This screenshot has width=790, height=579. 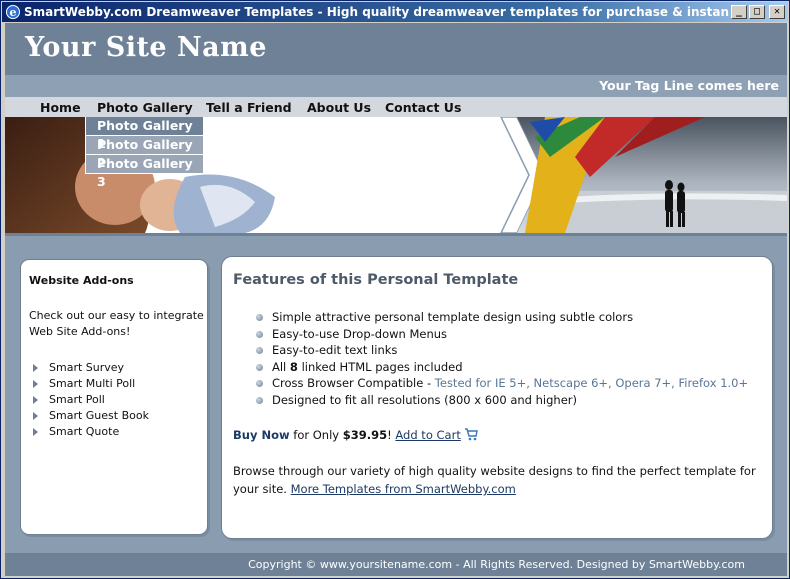 I want to click on addon-label: Smart Multi Poll, so click(x=92, y=383).